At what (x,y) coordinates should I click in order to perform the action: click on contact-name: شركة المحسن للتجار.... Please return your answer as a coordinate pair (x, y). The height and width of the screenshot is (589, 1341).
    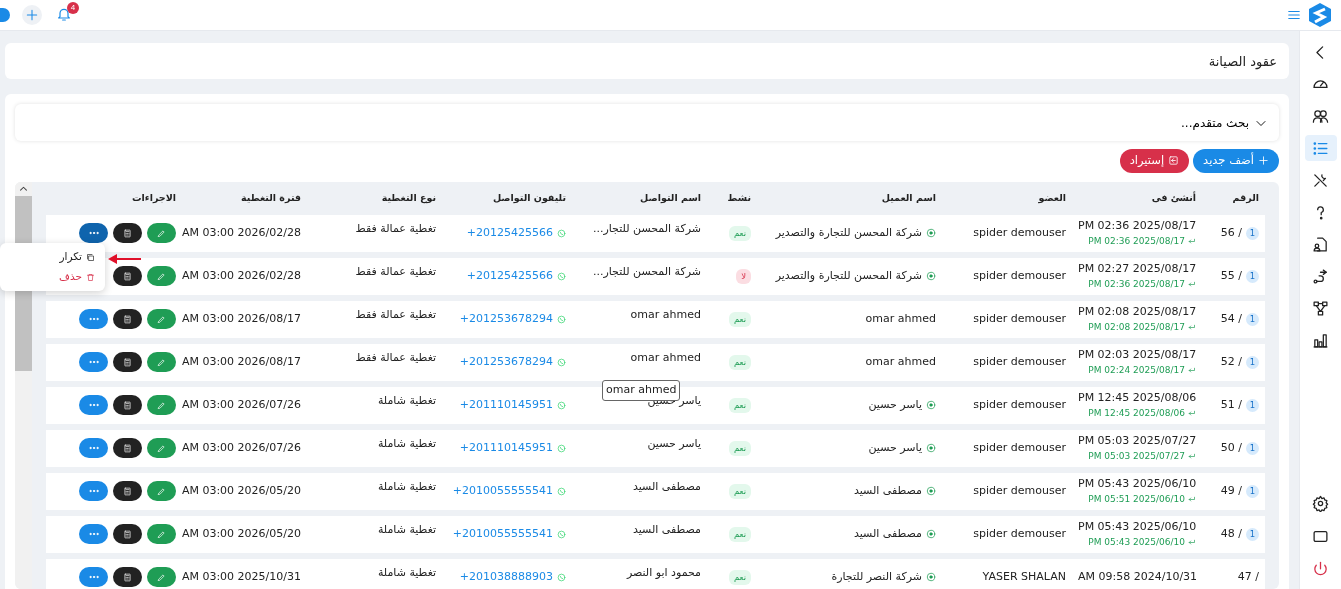
    Looking at the image, I should click on (646, 271).